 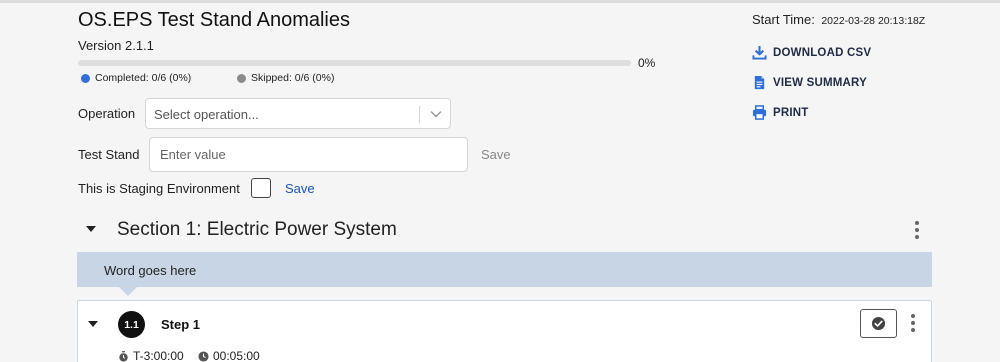 I want to click on step-card: 1.1 Step 1 T-3:00:00 00:05:00, so click(x=504, y=331).